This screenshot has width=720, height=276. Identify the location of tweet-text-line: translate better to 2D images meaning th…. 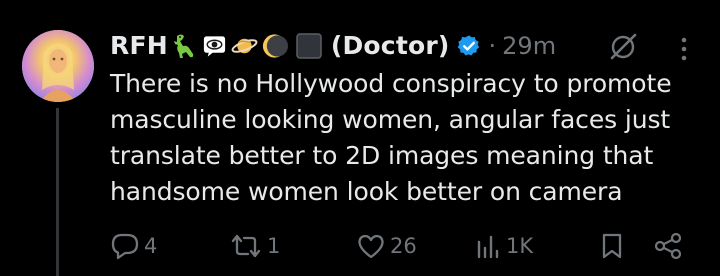
(382, 155).